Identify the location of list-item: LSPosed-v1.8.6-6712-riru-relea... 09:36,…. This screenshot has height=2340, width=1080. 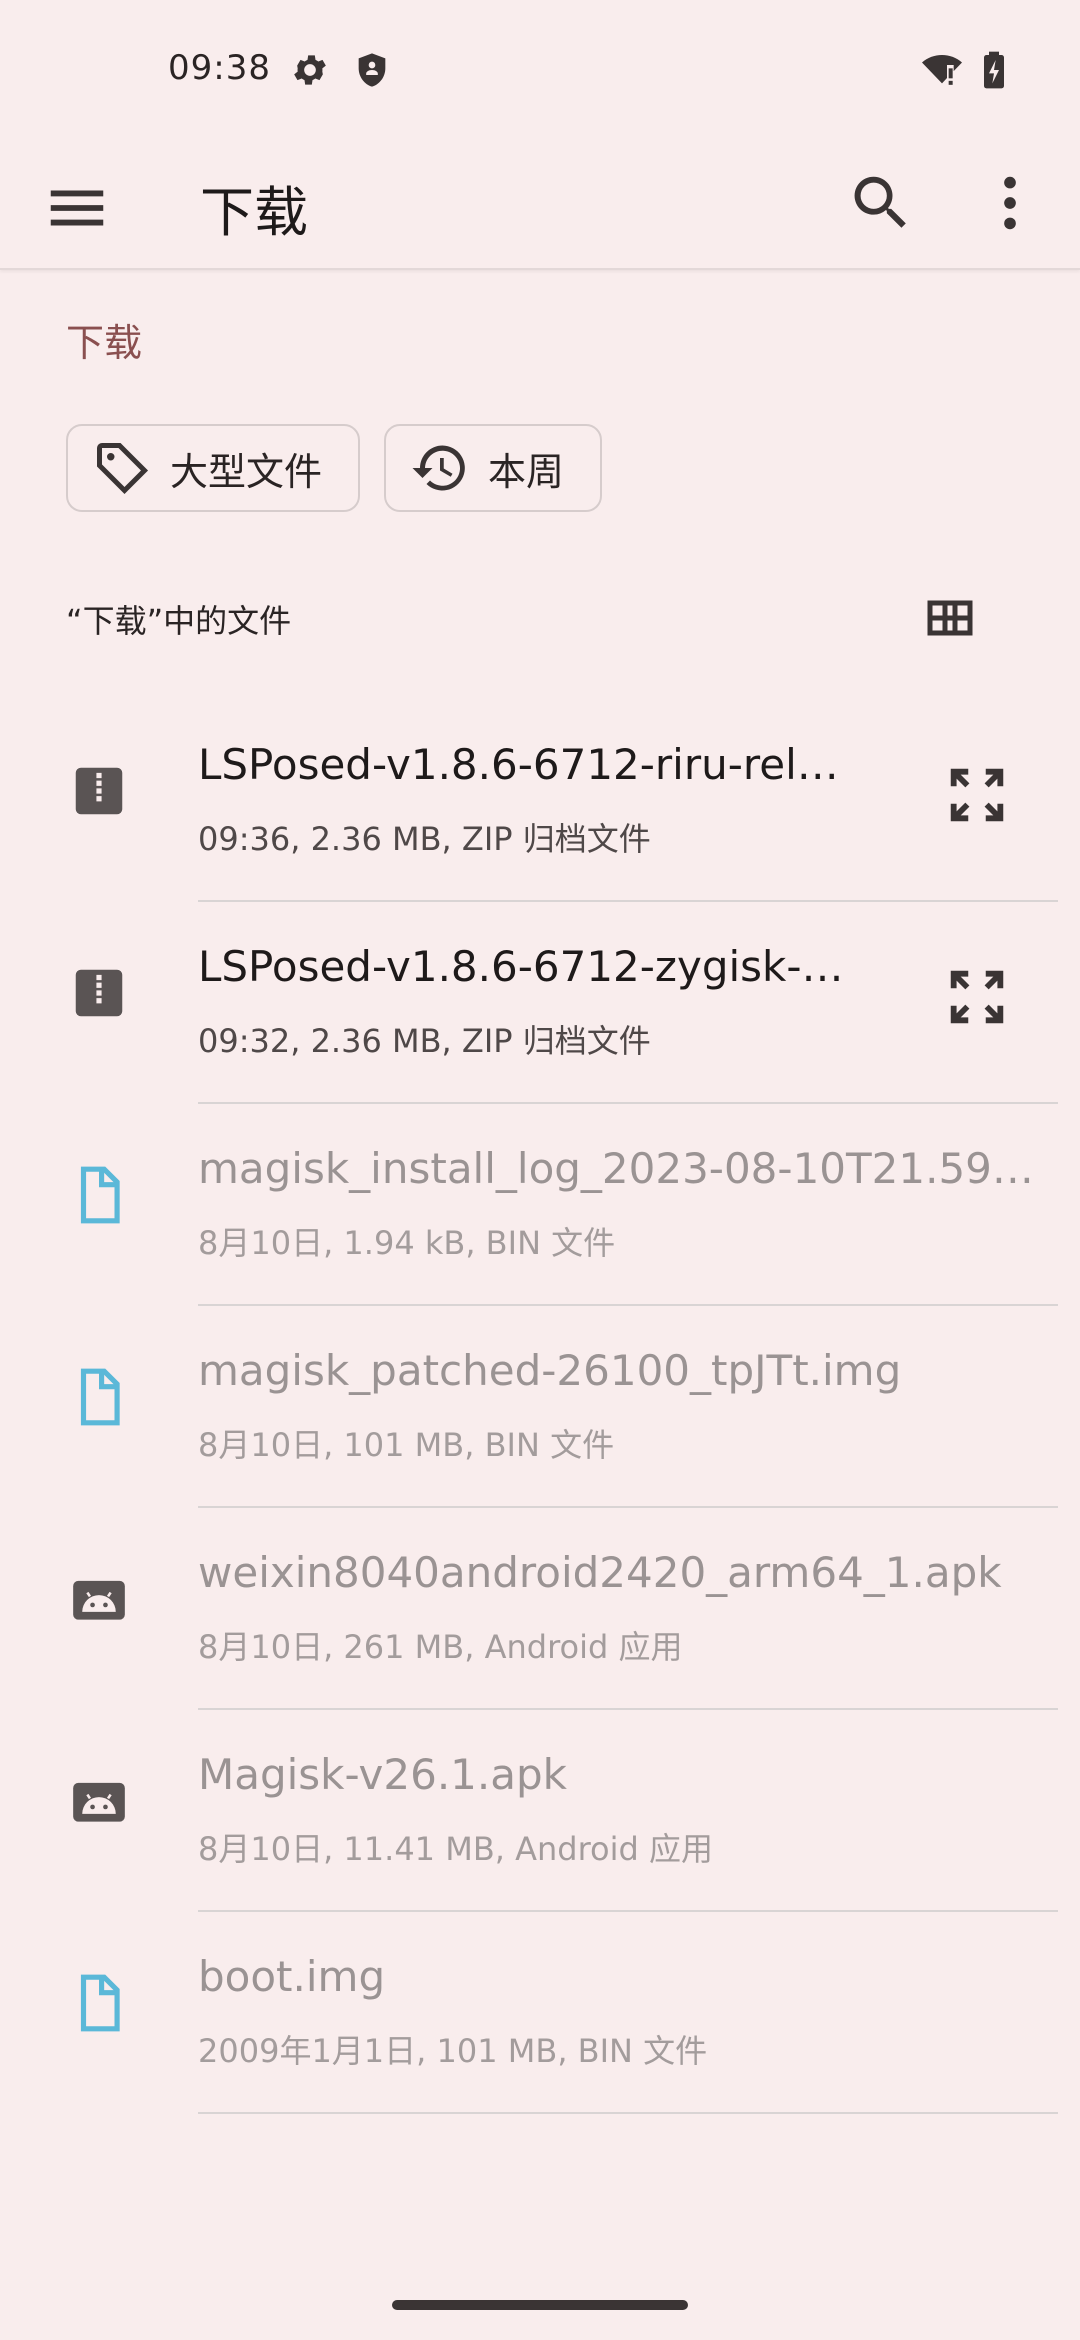
(540, 801).